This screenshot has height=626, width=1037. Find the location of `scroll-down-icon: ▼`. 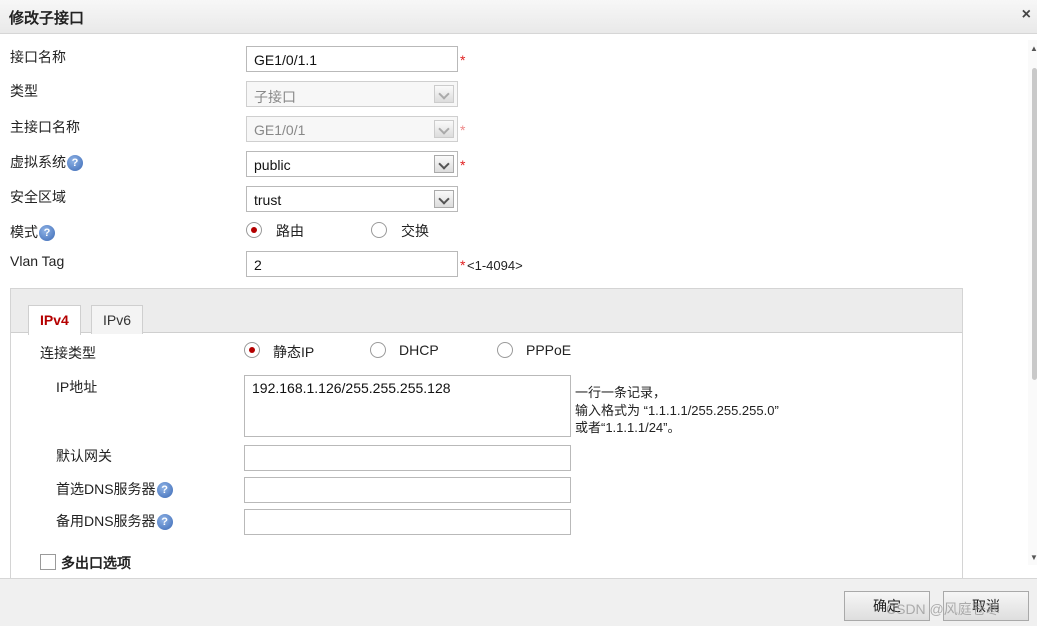

scroll-down-icon: ▼ is located at coordinates (1033, 557).